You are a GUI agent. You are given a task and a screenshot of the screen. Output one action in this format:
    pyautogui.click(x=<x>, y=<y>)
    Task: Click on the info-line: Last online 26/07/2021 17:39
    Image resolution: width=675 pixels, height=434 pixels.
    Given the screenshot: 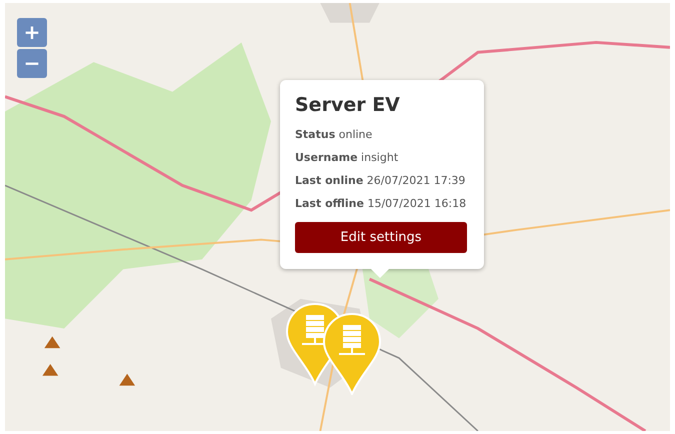 What is the action you would take?
    pyautogui.click(x=380, y=180)
    